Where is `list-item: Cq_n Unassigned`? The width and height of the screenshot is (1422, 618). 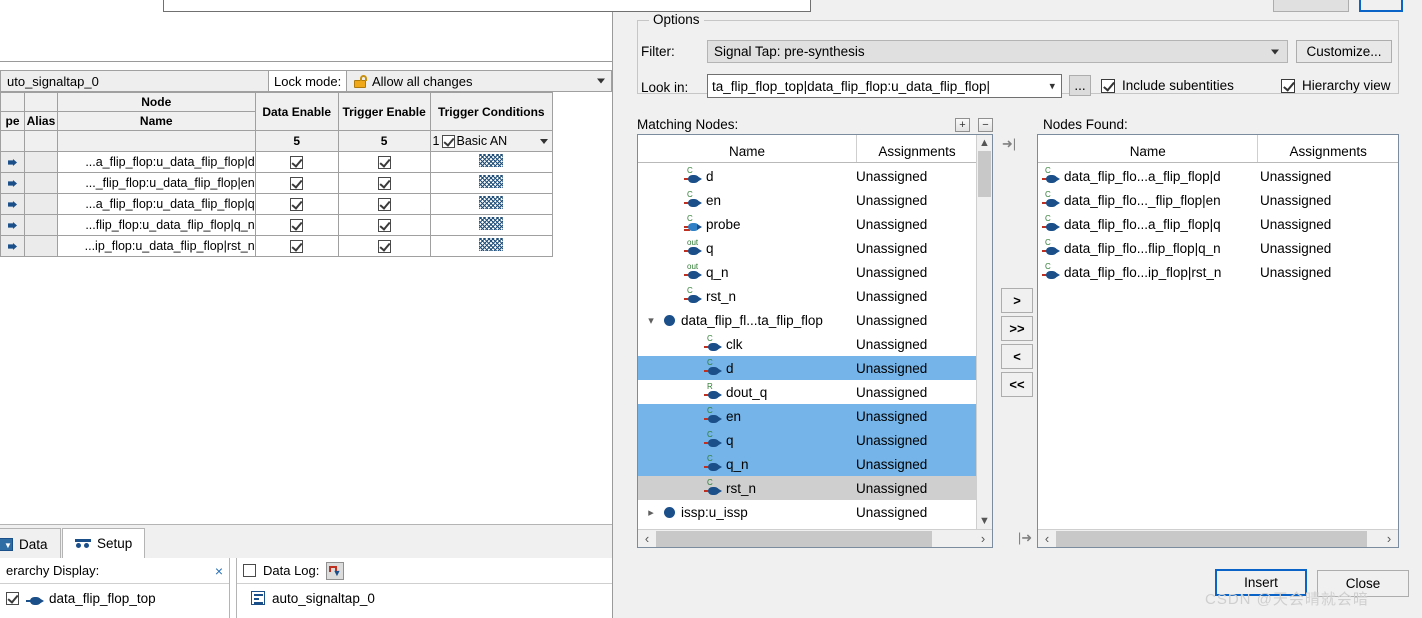 list-item: Cq_n Unassigned is located at coordinates (807, 464).